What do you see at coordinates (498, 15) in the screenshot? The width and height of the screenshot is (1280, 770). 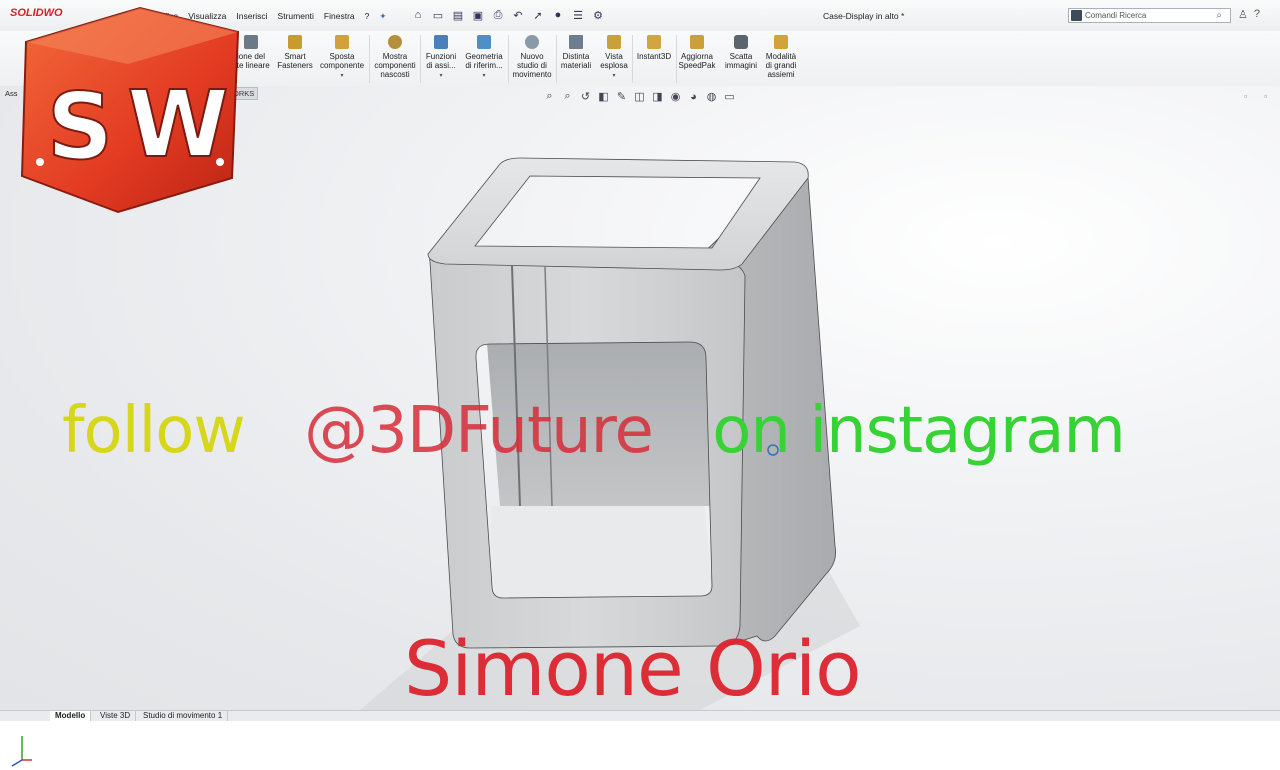 I see `print-icon: ⎙` at bounding box center [498, 15].